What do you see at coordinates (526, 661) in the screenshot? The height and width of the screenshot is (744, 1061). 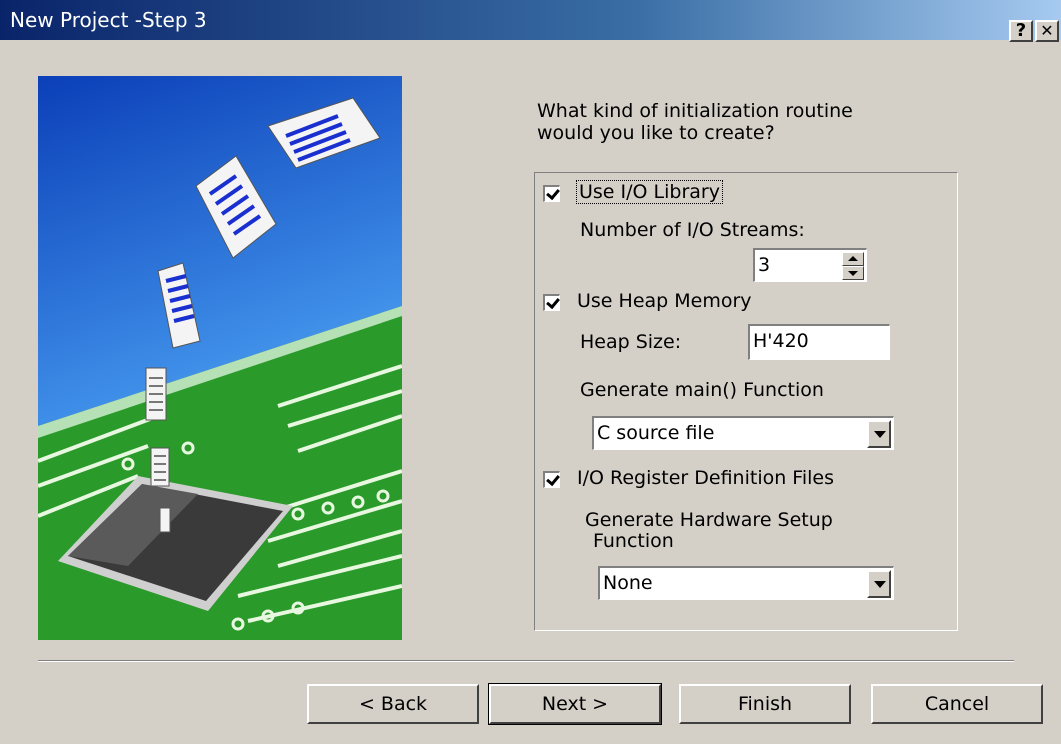 I see `separator` at bounding box center [526, 661].